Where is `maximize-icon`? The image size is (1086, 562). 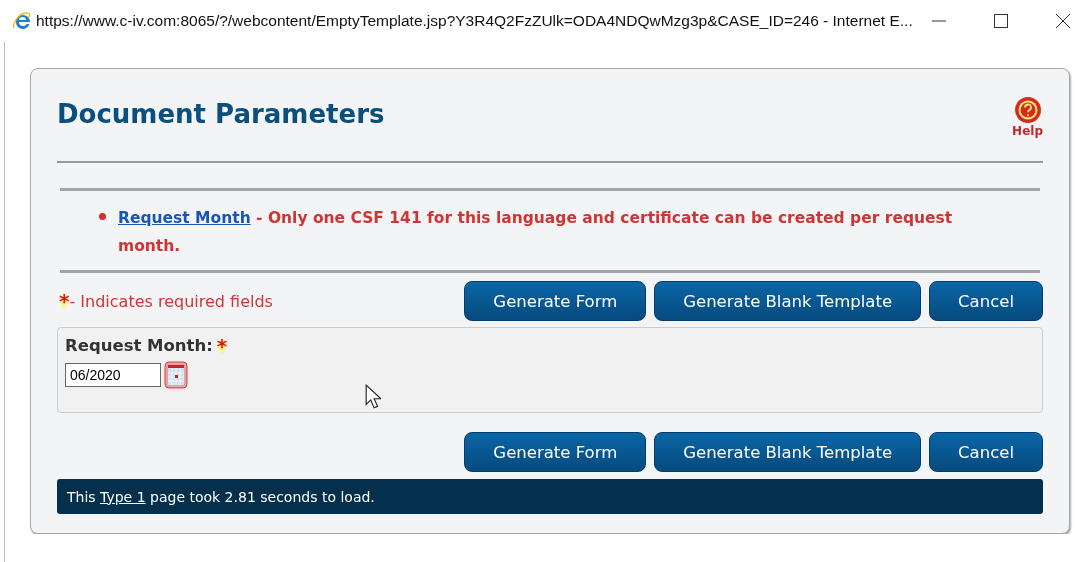 maximize-icon is located at coordinates (1001, 21).